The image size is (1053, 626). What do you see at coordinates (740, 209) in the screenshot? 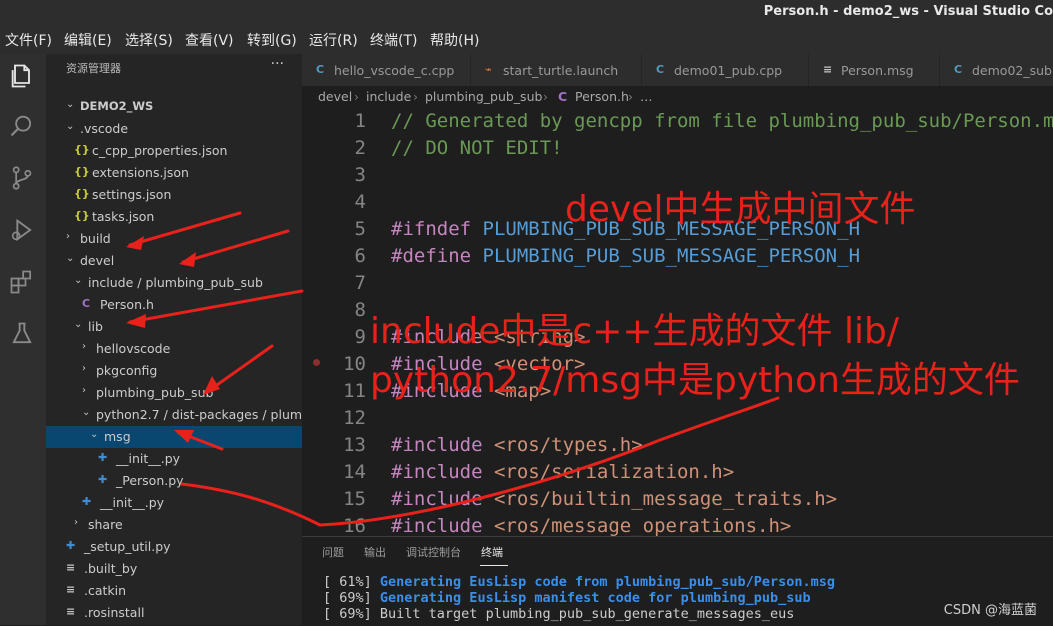
I see `annotation-devel: devel中生成中间文件` at bounding box center [740, 209].